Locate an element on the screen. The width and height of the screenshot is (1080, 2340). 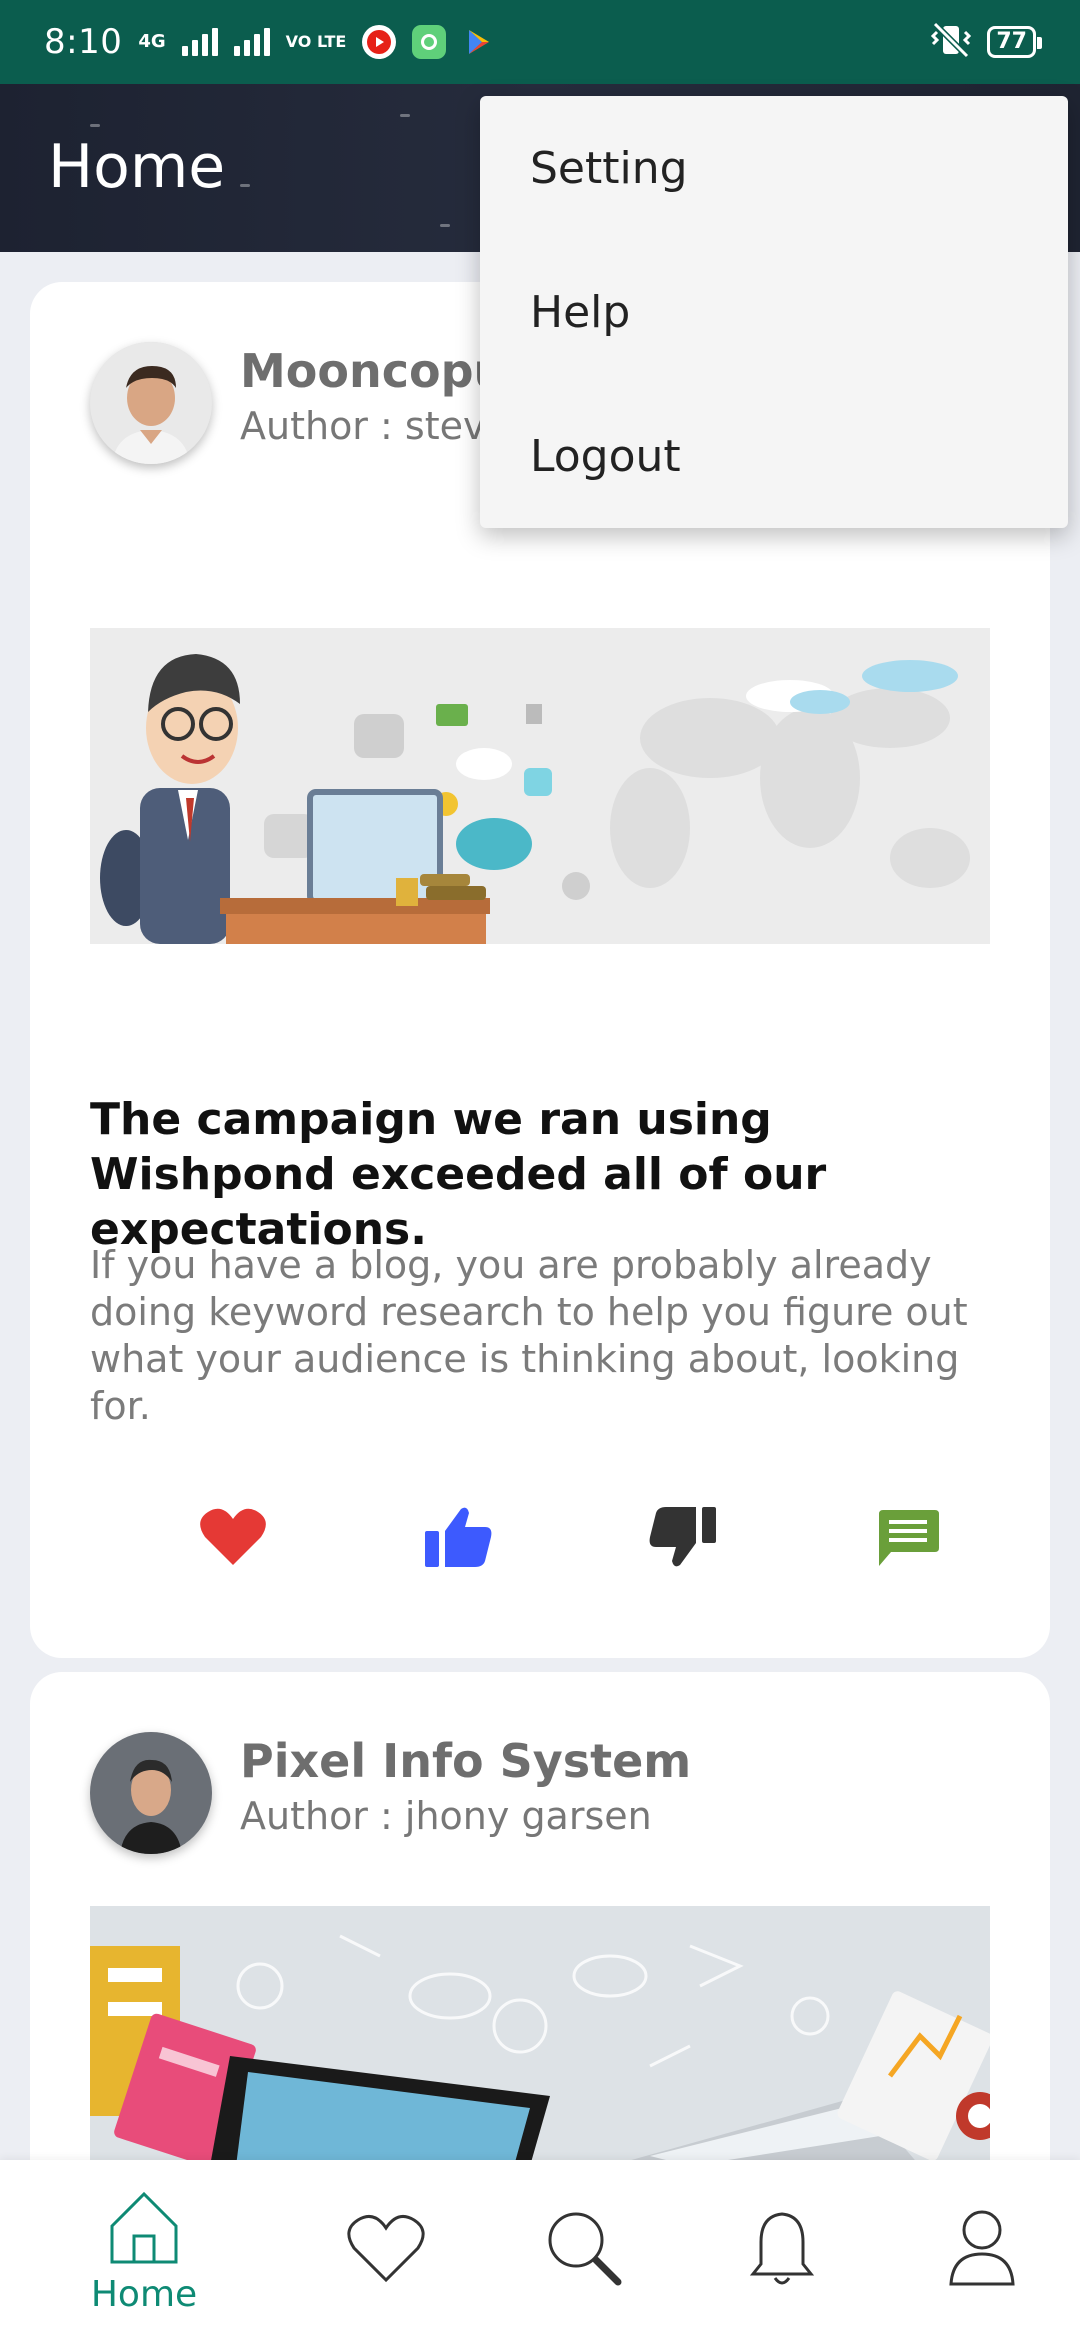
post-author-name: Pixel Info System is located at coordinates (465, 1761).